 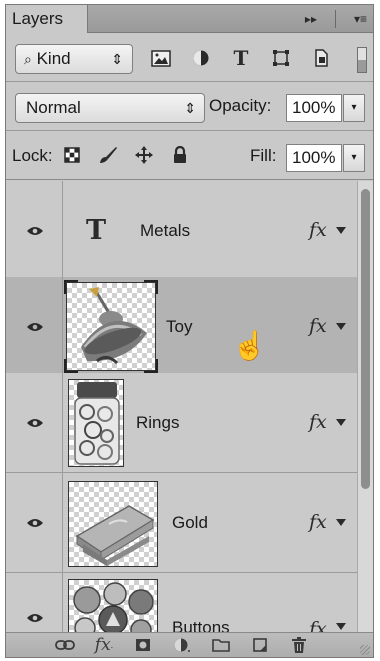 I want to click on hand-cursor-icon: ☝, so click(x=249, y=345).